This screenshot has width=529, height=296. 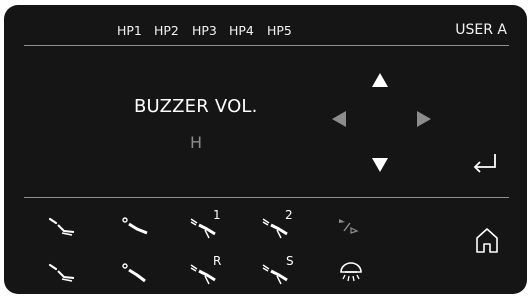 What do you see at coordinates (289, 215) in the screenshot?
I see `instrument-tag-2: 2` at bounding box center [289, 215].